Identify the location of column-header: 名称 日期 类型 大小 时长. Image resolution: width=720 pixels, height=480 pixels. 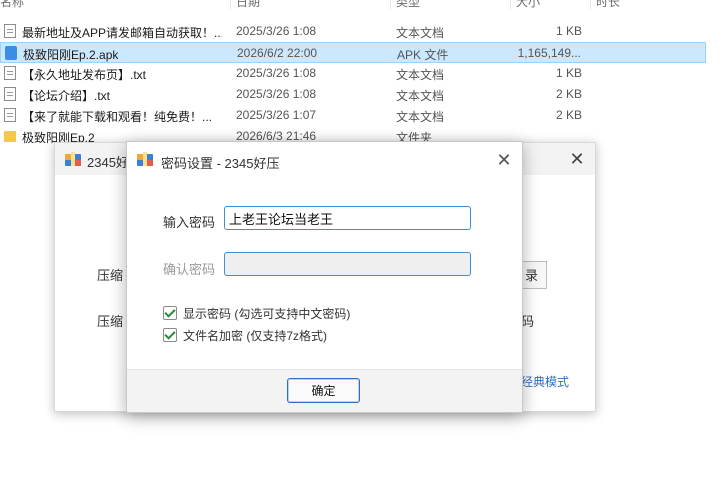
(360, 4).